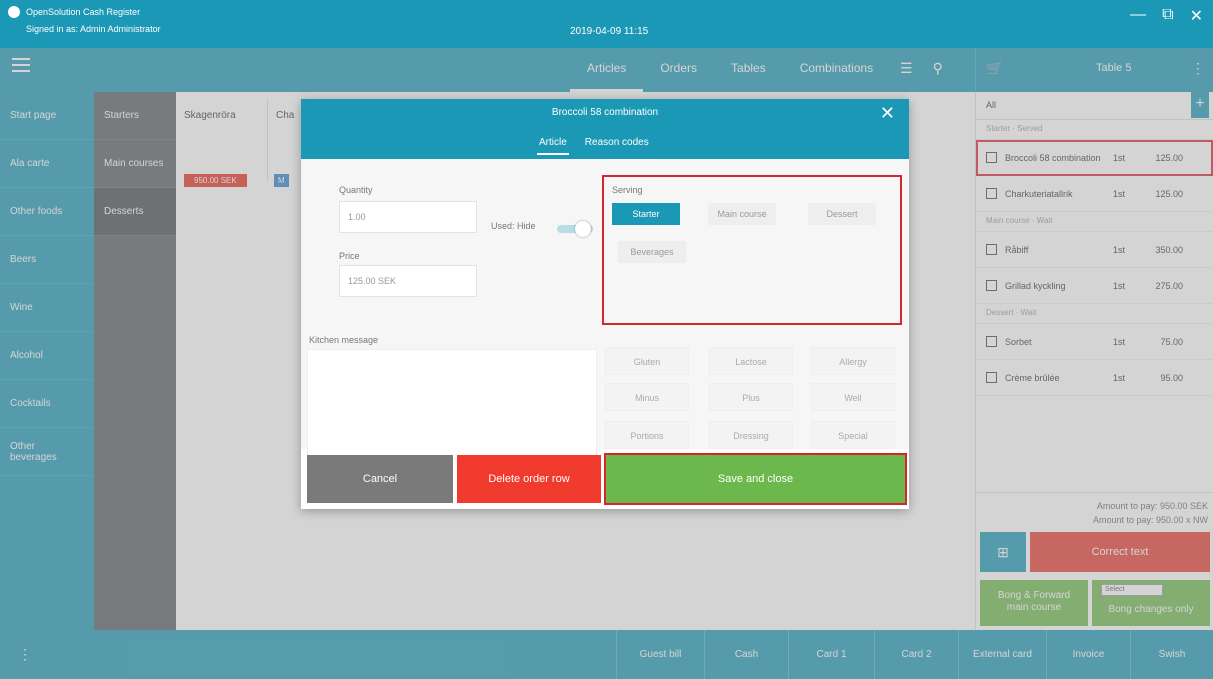  Describe the element at coordinates (742, 214) in the screenshot. I see `serving-main-button: Main course` at that location.